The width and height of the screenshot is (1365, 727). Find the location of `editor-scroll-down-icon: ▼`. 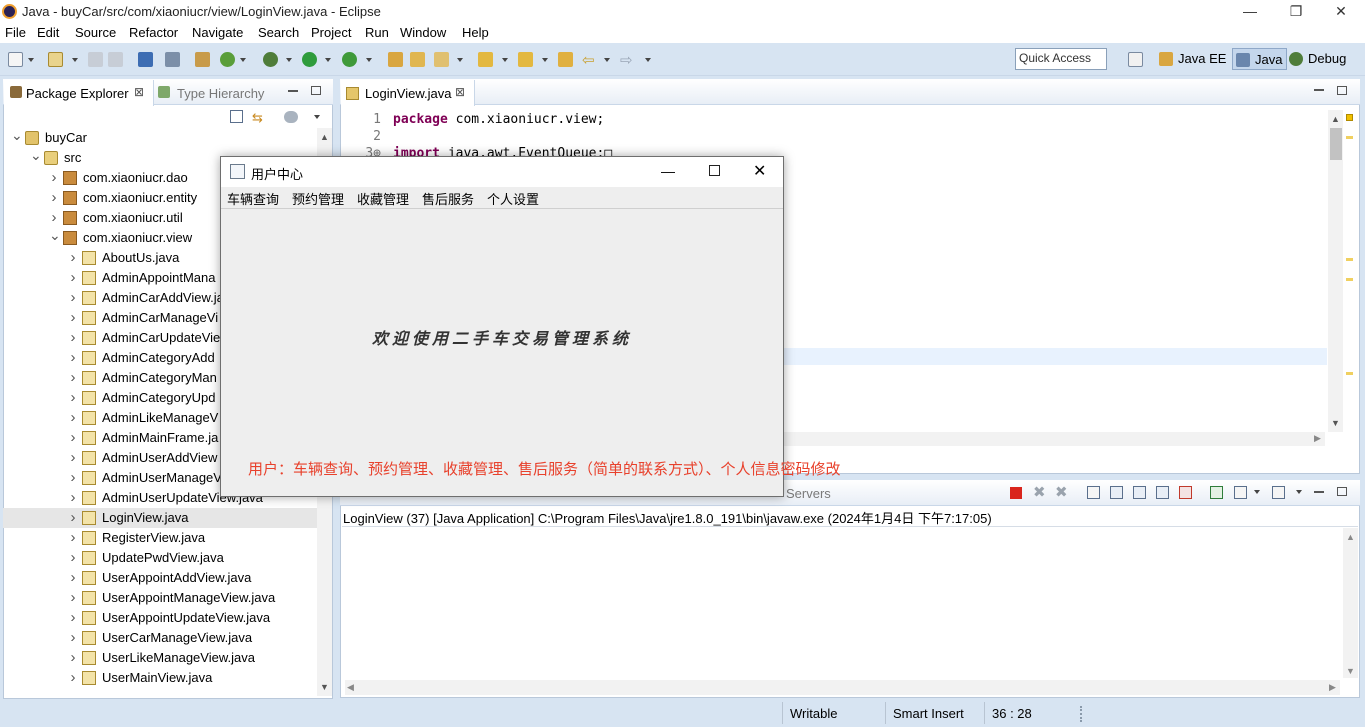

editor-scroll-down-icon: ▼ is located at coordinates (1335, 423).